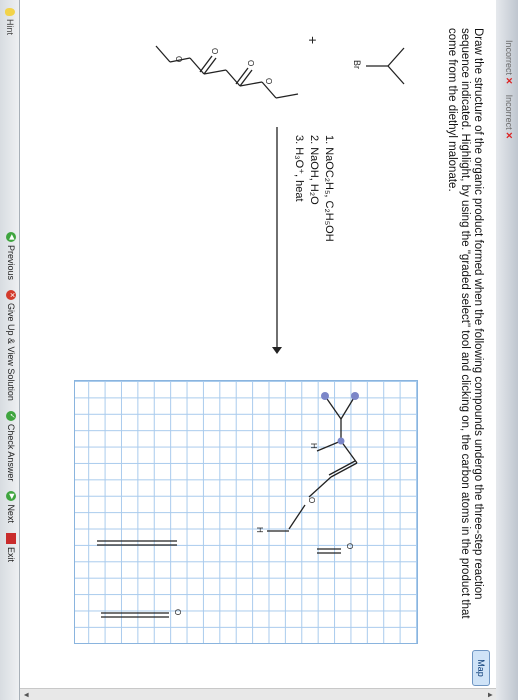  I want to click on previous-label: Previous, so click(11, 263).